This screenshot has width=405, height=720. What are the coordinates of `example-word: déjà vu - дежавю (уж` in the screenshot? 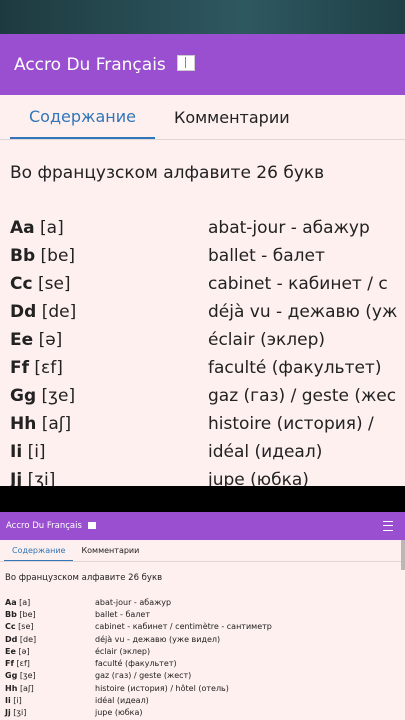 It's located at (303, 312).